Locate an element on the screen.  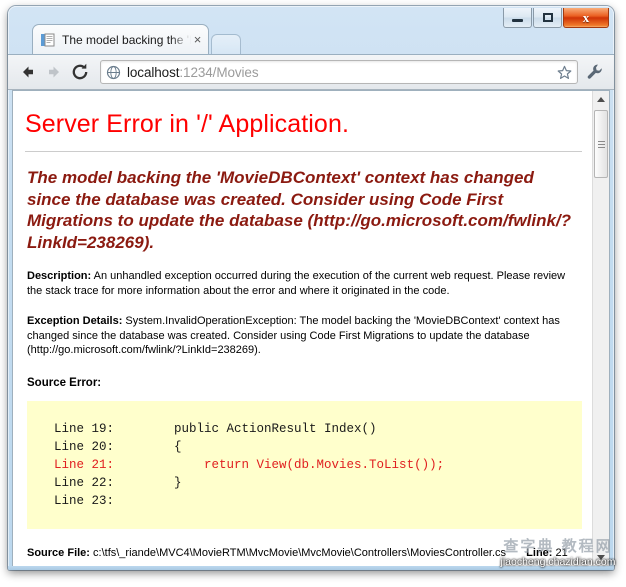
close-icon: x is located at coordinates (586, 17).